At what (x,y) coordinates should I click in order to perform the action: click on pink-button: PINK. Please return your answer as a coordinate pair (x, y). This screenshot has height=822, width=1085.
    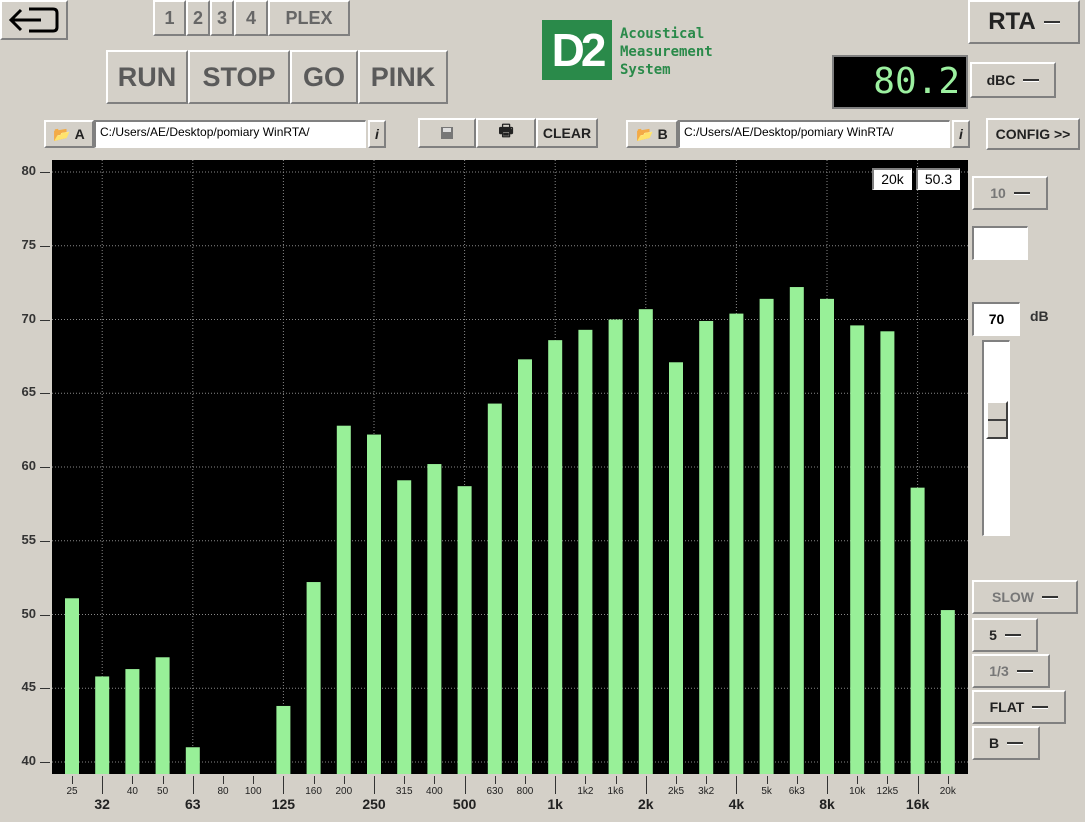
    Looking at the image, I should click on (403, 77).